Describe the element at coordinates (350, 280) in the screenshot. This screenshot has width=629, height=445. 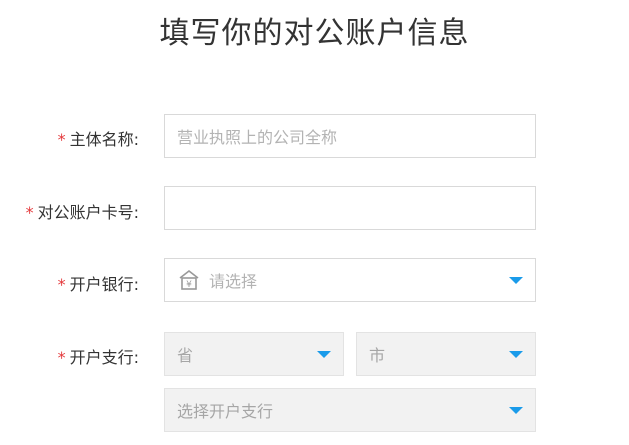
I see `bank-select: ¥ 请选择` at that location.